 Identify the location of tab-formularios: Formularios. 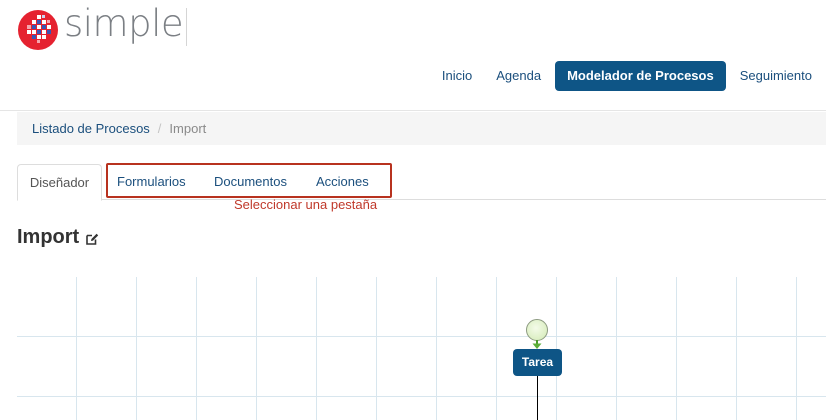
(151, 182).